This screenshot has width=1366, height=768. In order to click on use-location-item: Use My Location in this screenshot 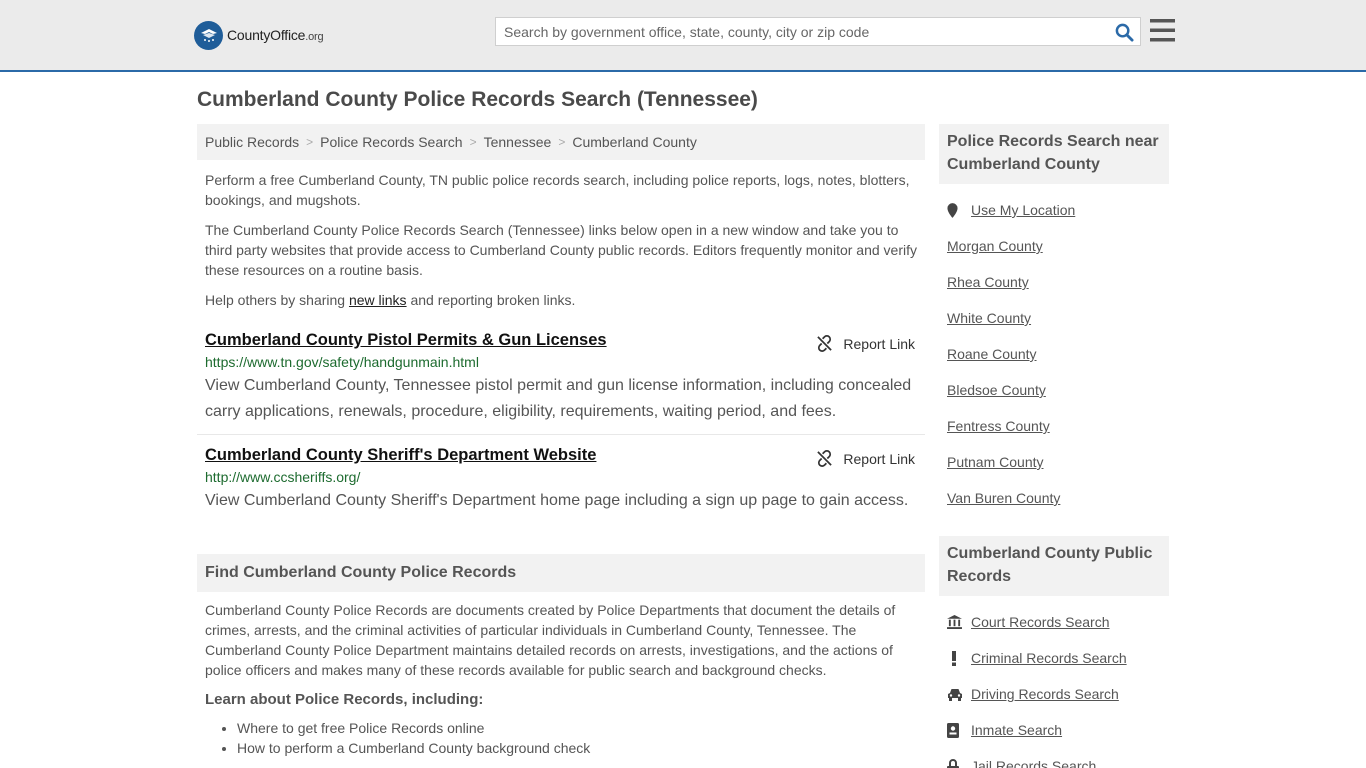, I will do `click(1058, 210)`.